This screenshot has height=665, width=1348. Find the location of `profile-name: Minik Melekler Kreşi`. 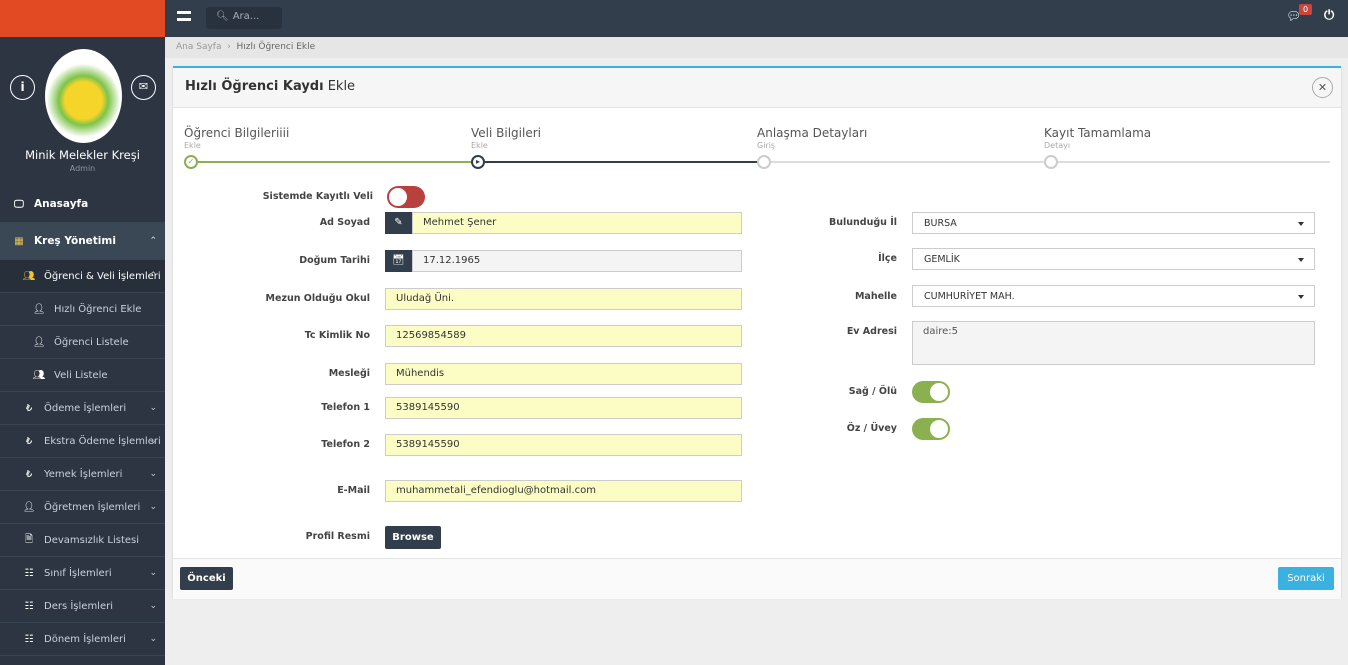

profile-name: Minik Melekler Kreşi is located at coordinates (82, 155).